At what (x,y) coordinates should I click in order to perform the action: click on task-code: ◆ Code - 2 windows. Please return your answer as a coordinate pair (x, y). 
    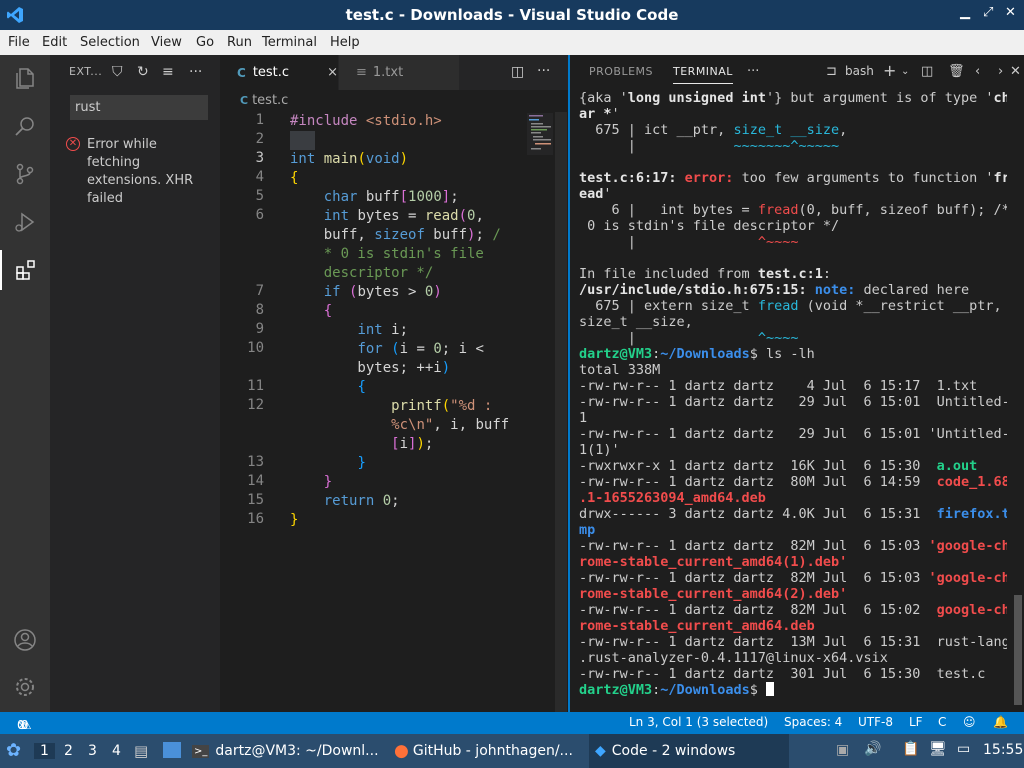
    Looking at the image, I should click on (689, 751).